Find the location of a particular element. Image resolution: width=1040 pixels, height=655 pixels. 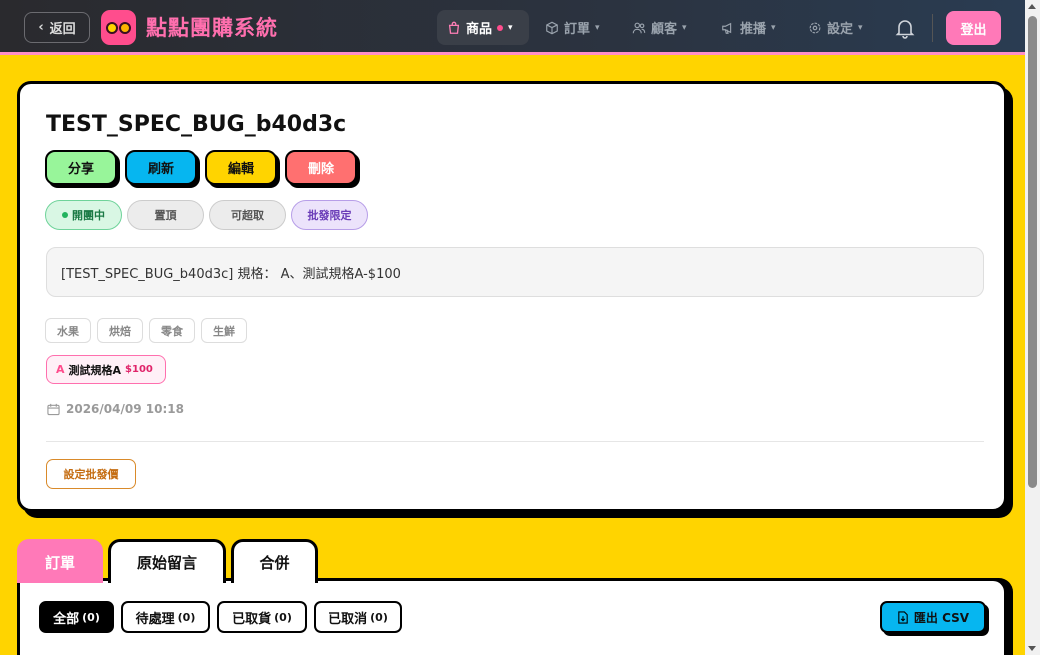

filter-cancelled: 已取消 (0) is located at coordinates (358, 617).